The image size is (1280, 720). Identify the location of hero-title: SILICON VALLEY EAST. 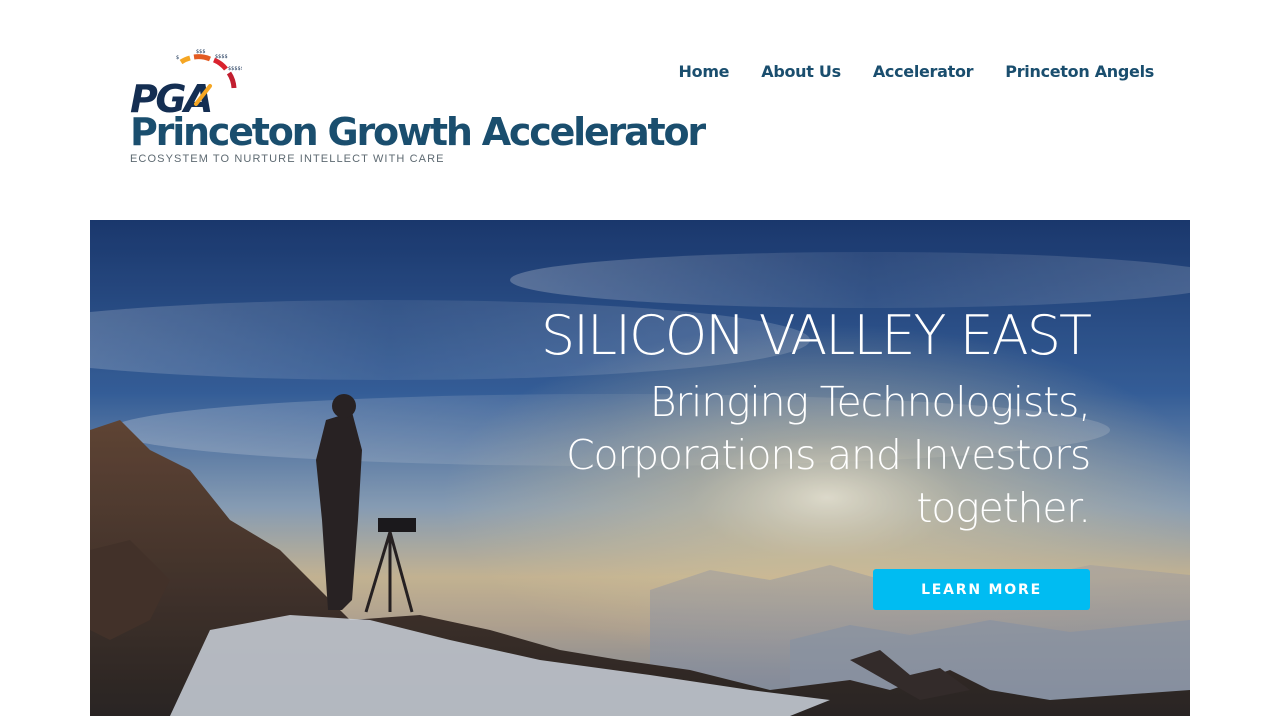
(816, 335).